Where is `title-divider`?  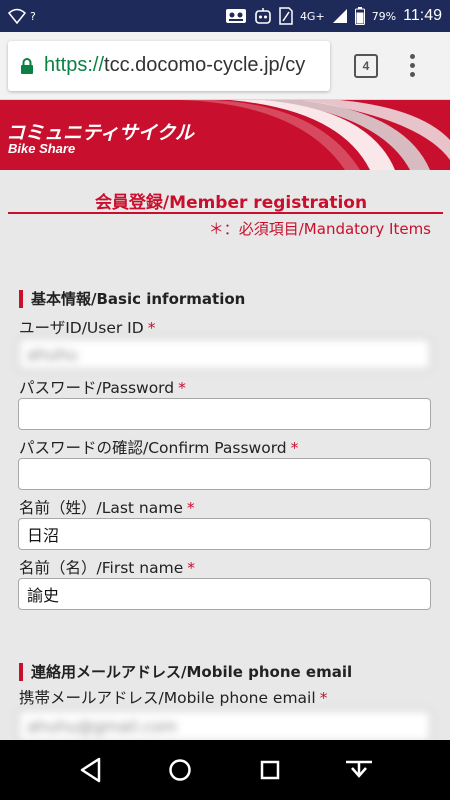
title-divider is located at coordinates (225, 213).